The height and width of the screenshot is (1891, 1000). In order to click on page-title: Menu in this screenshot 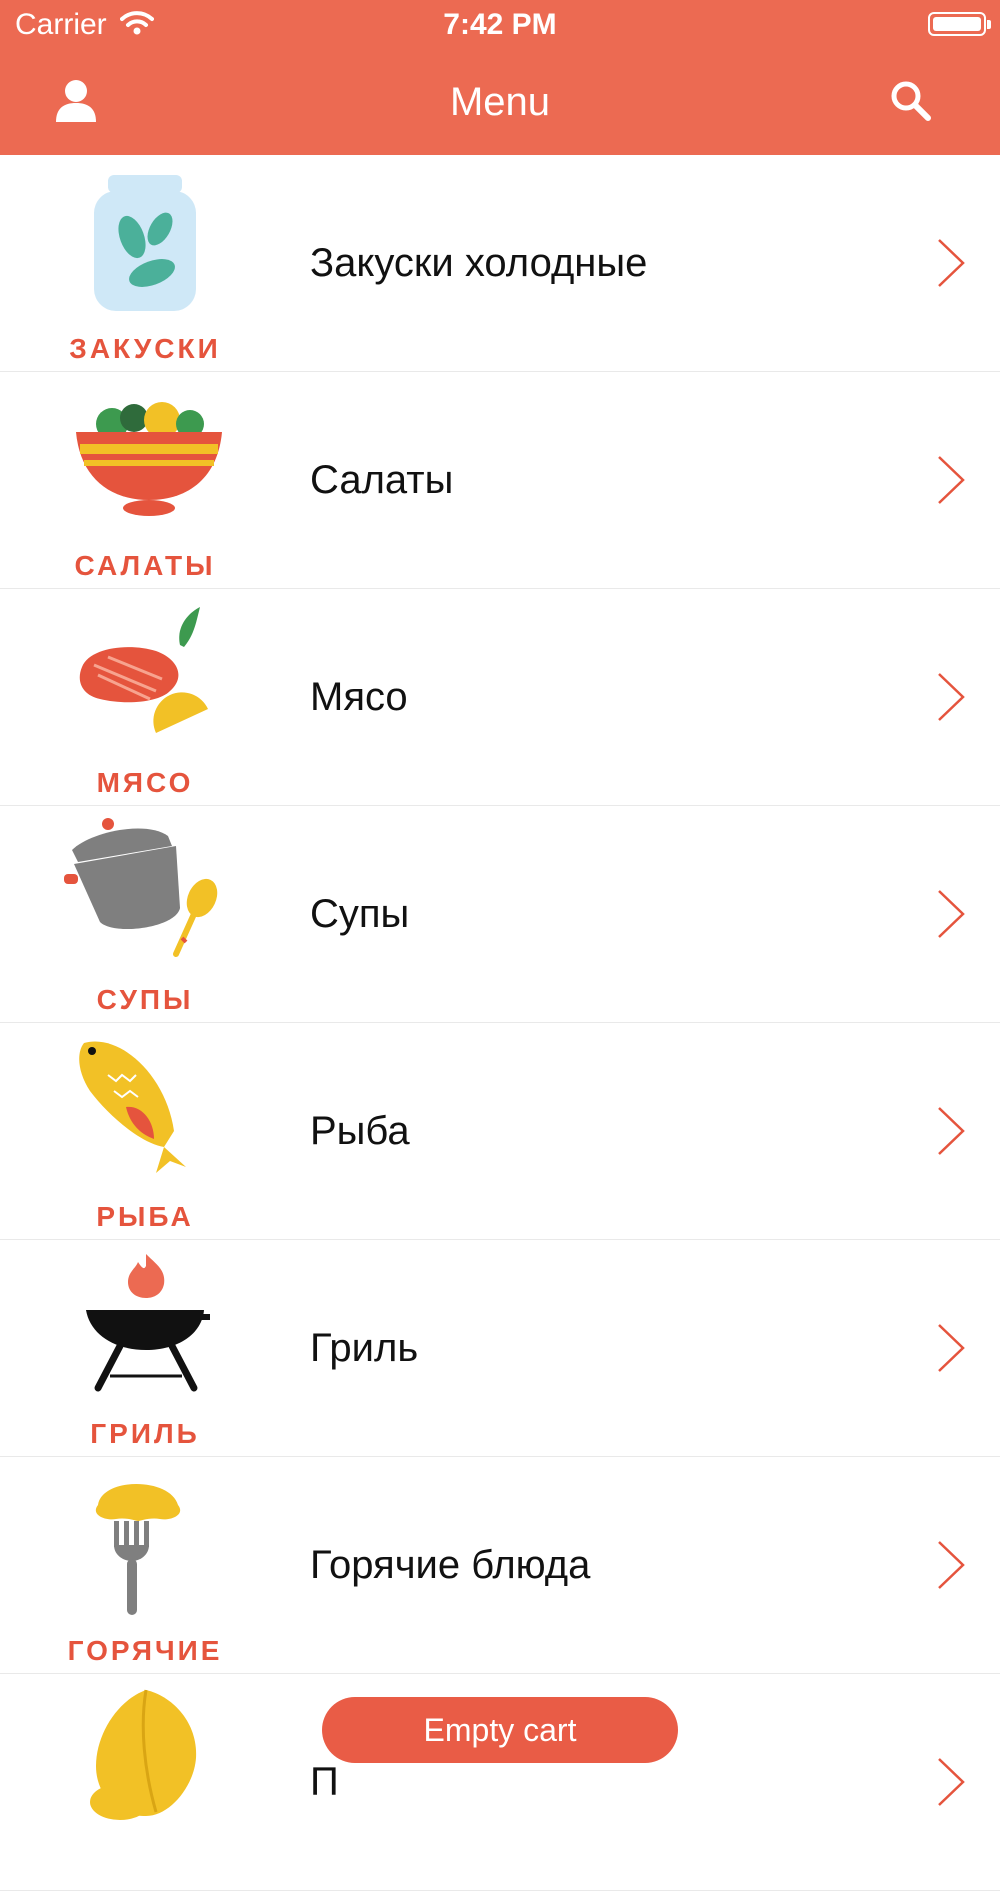, I will do `click(500, 102)`.